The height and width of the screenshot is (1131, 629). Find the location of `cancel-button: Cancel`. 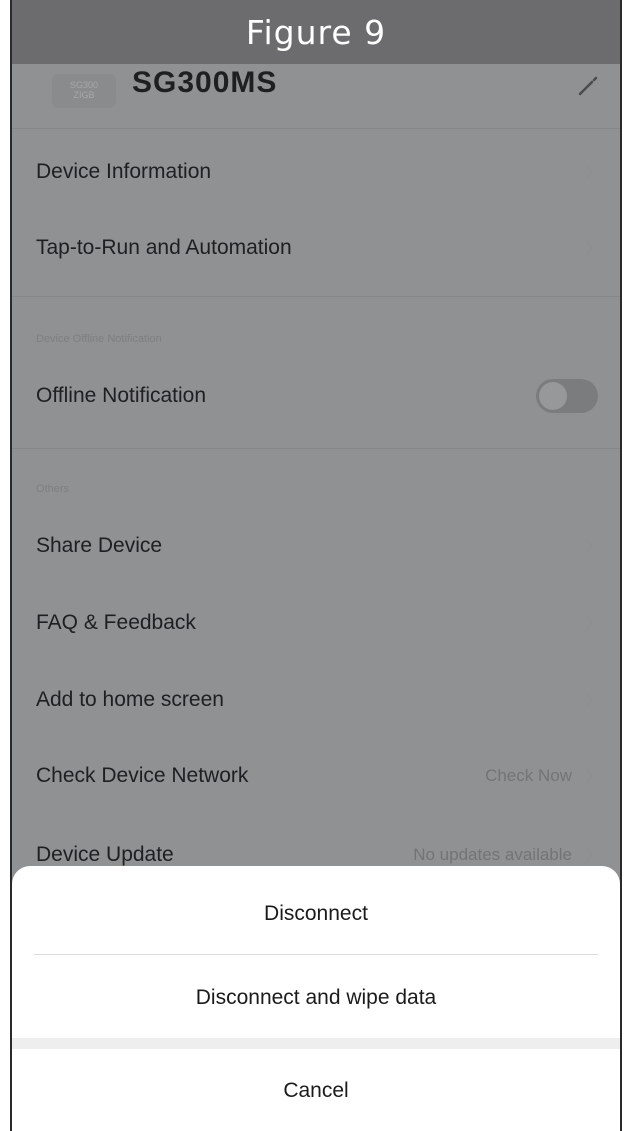

cancel-button: Cancel is located at coordinates (316, 1091).